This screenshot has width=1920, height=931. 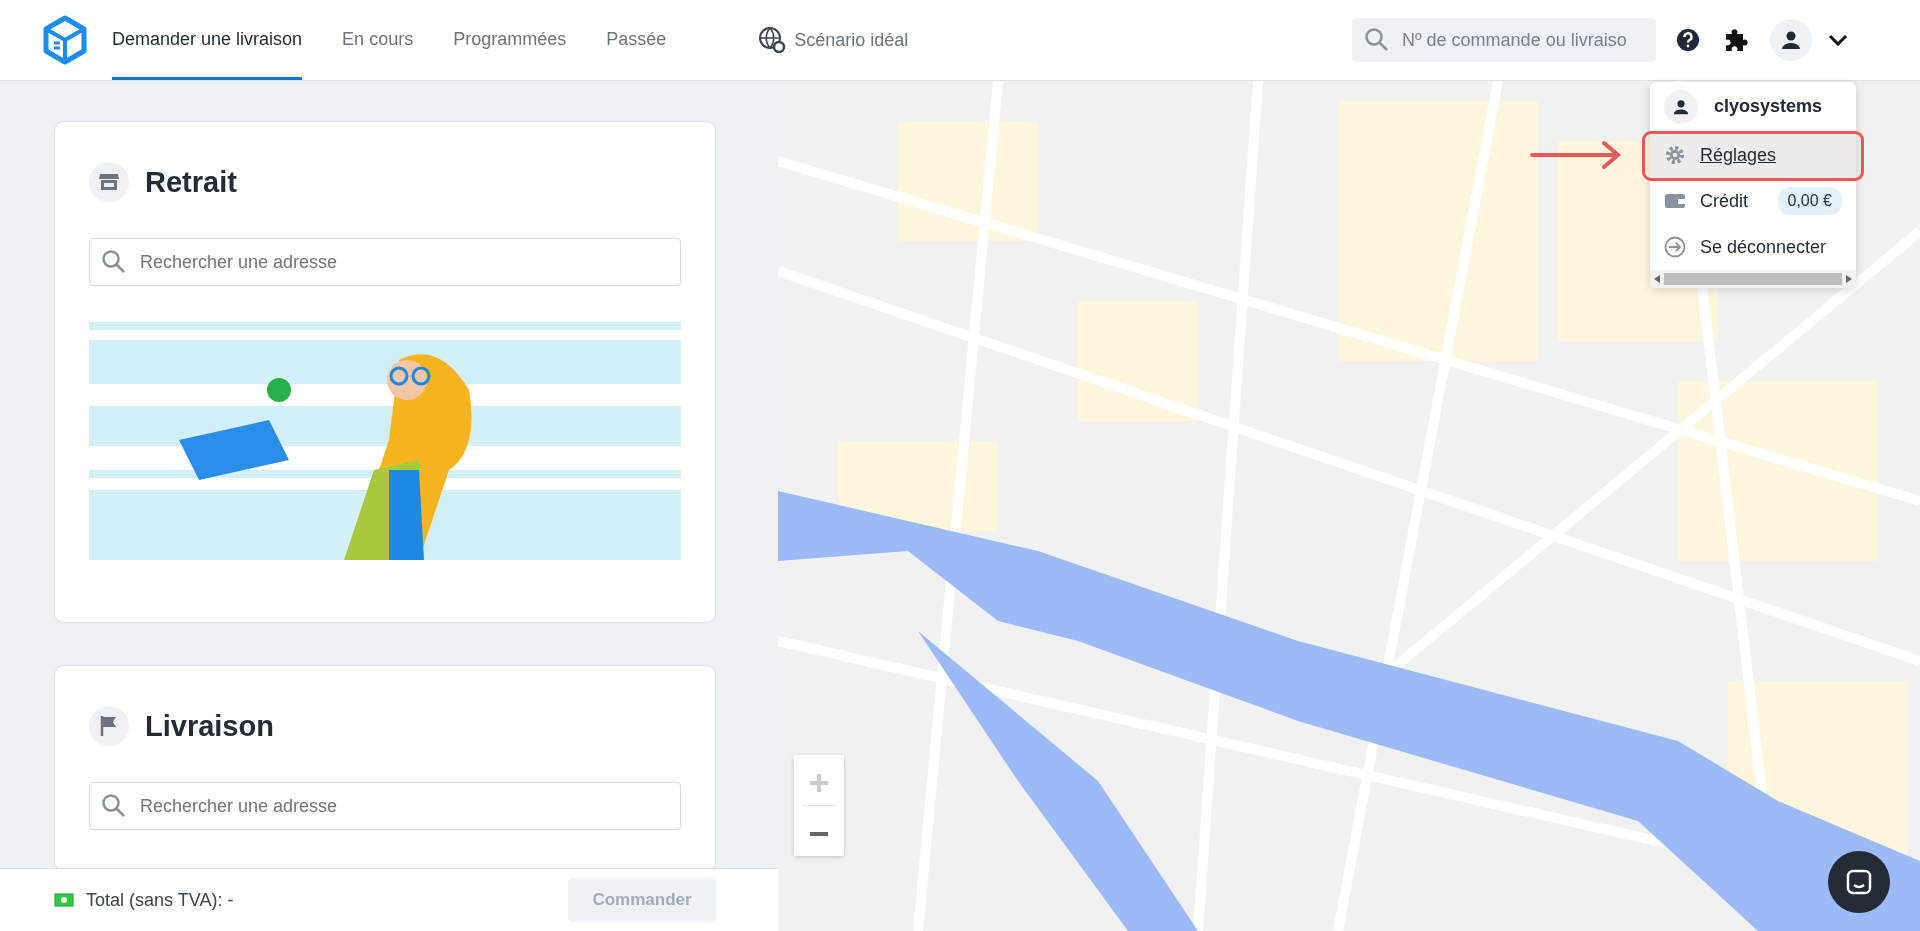 I want to click on help-icon, so click(x=1688, y=40).